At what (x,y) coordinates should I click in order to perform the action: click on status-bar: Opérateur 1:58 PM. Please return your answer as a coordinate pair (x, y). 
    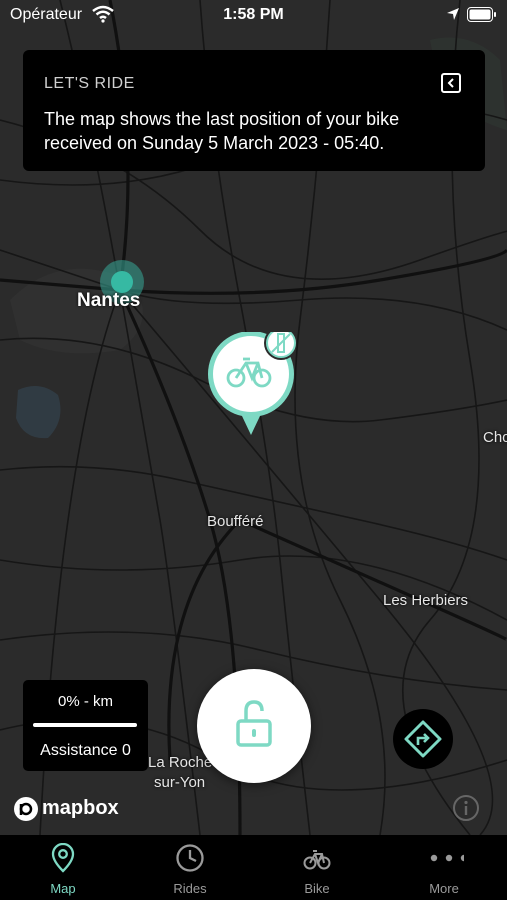
    Looking at the image, I should click on (253, 16).